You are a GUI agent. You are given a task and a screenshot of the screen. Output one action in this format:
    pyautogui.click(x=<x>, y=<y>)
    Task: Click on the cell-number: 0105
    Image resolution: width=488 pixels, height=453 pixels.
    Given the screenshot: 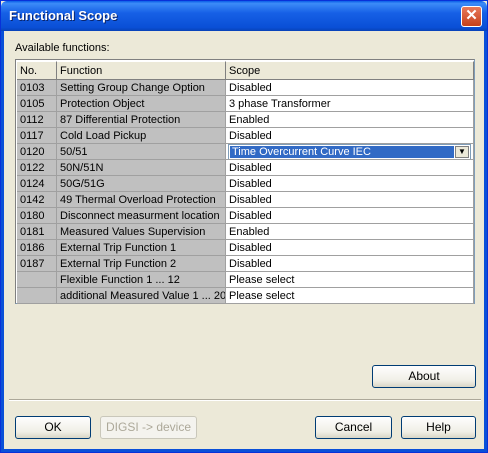 What is the action you would take?
    pyautogui.click(x=37, y=104)
    